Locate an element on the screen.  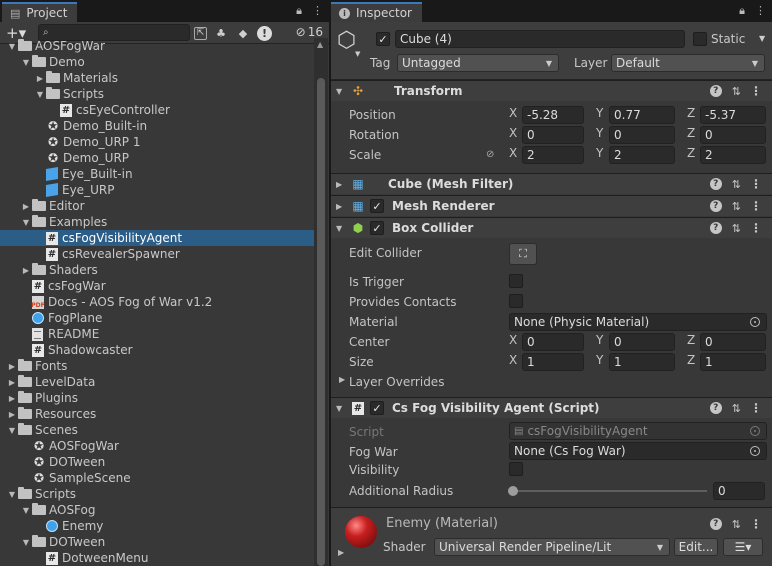
tree-item: ▶✪Demo_URP is located at coordinates (157, 158).